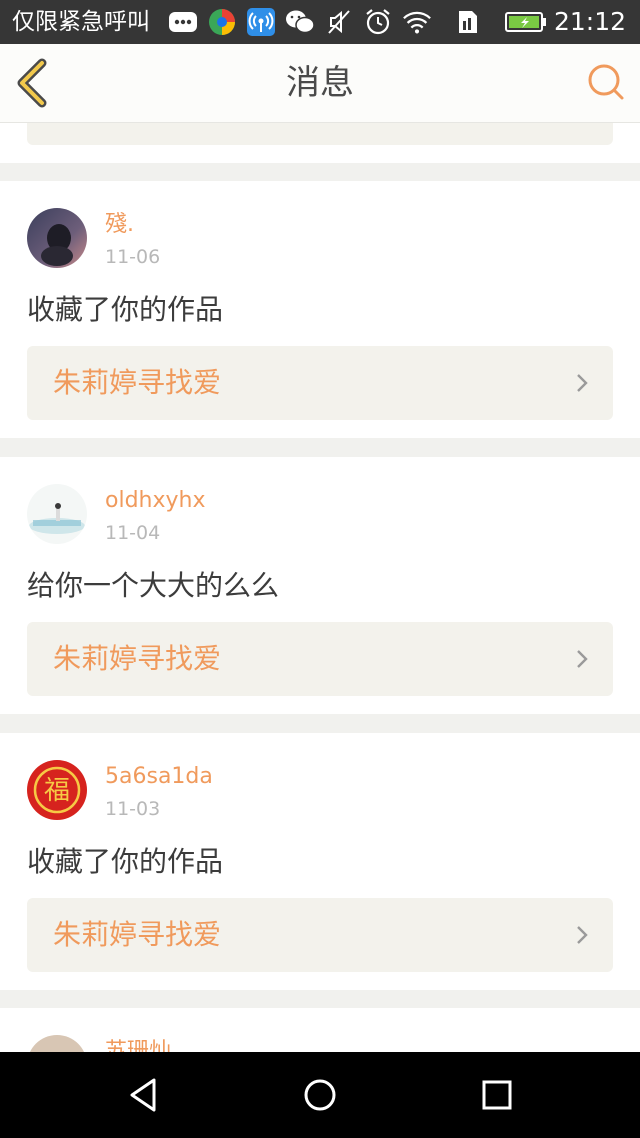  I want to click on message-card-partial, so click(320, 143).